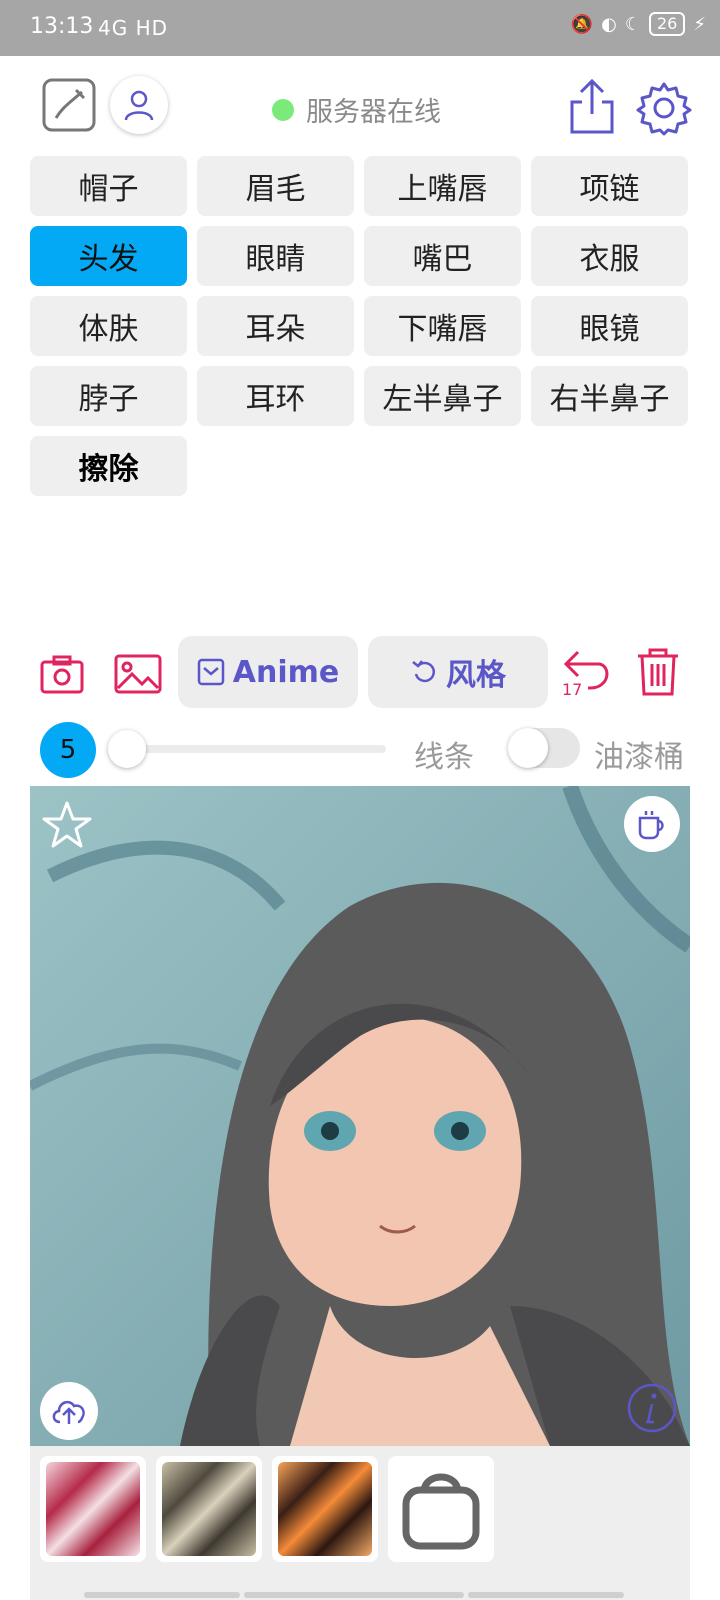 The width and height of the screenshot is (720, 1600). I want to click on battery-indicator: 26, so click(667, 24).